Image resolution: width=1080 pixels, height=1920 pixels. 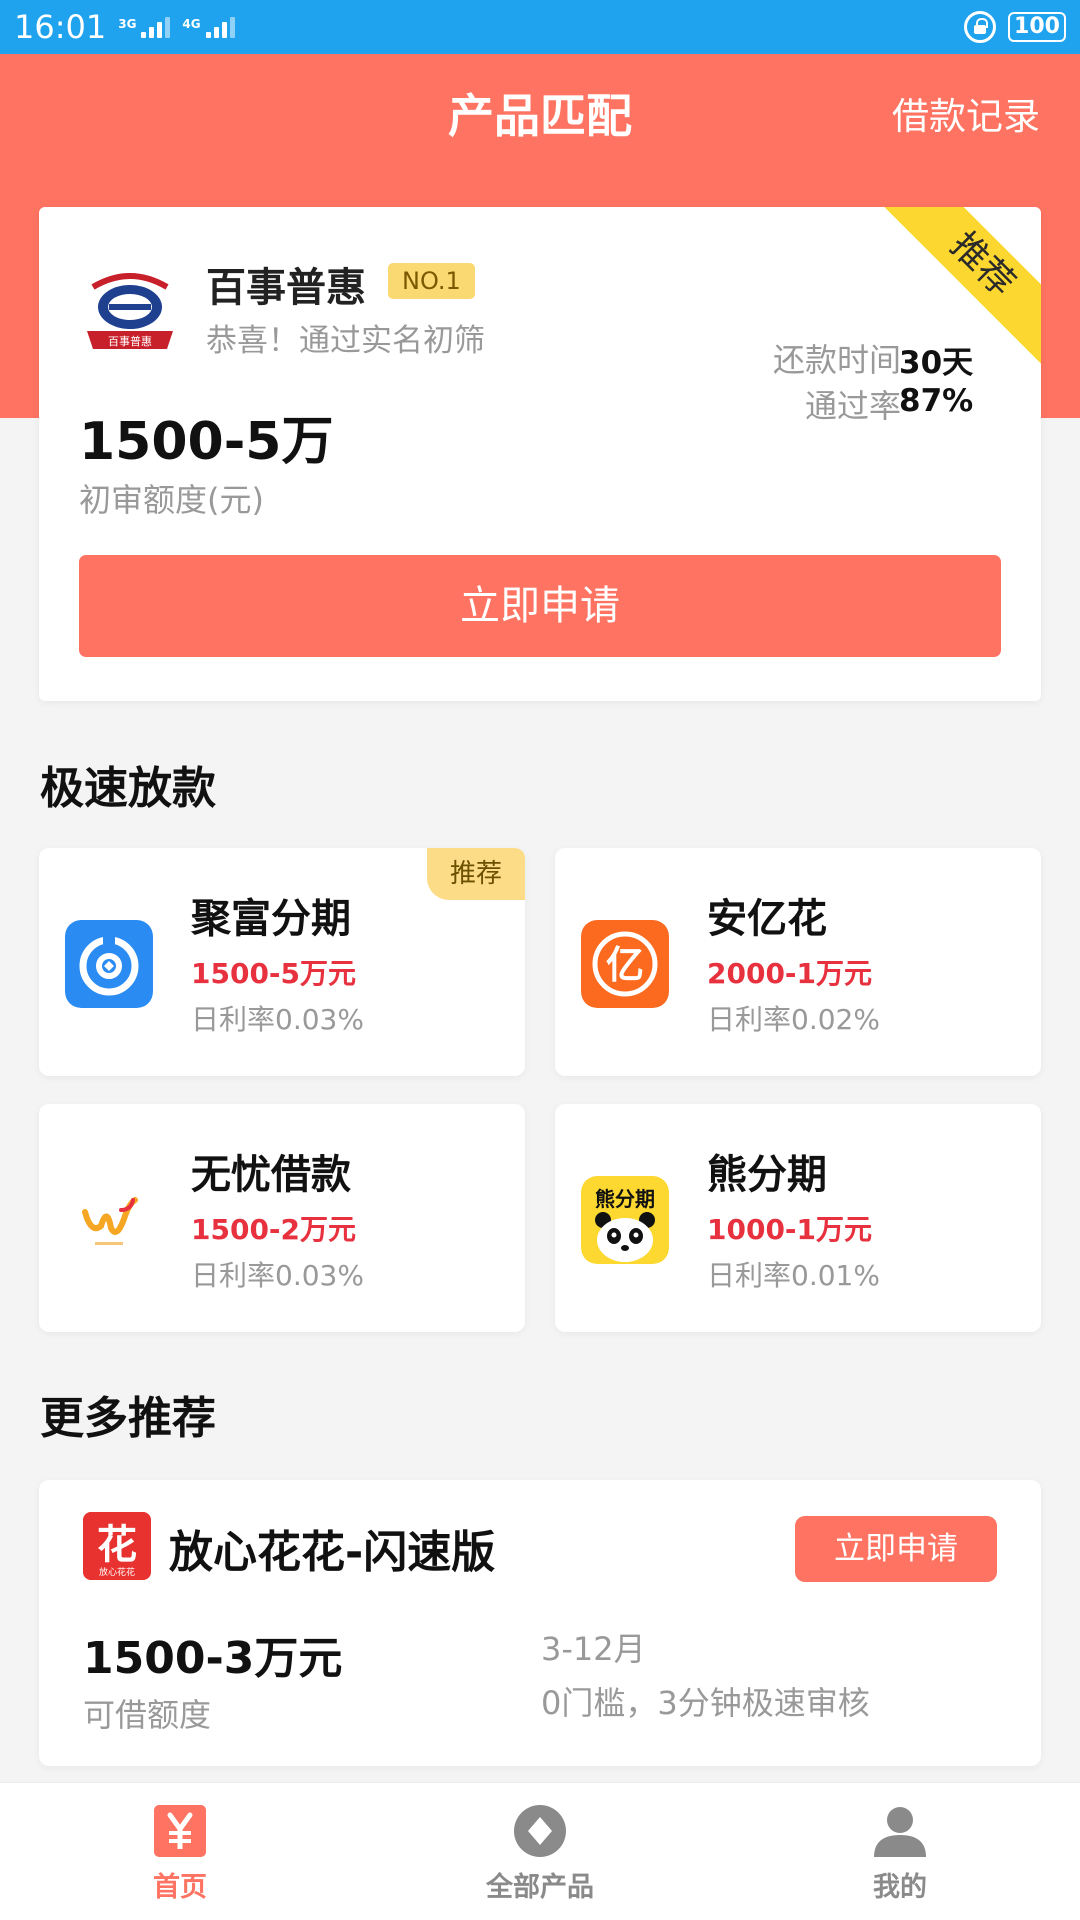 I want to click on status-bar: 16:01 3G 4G 100, so click(x=540, y=27).